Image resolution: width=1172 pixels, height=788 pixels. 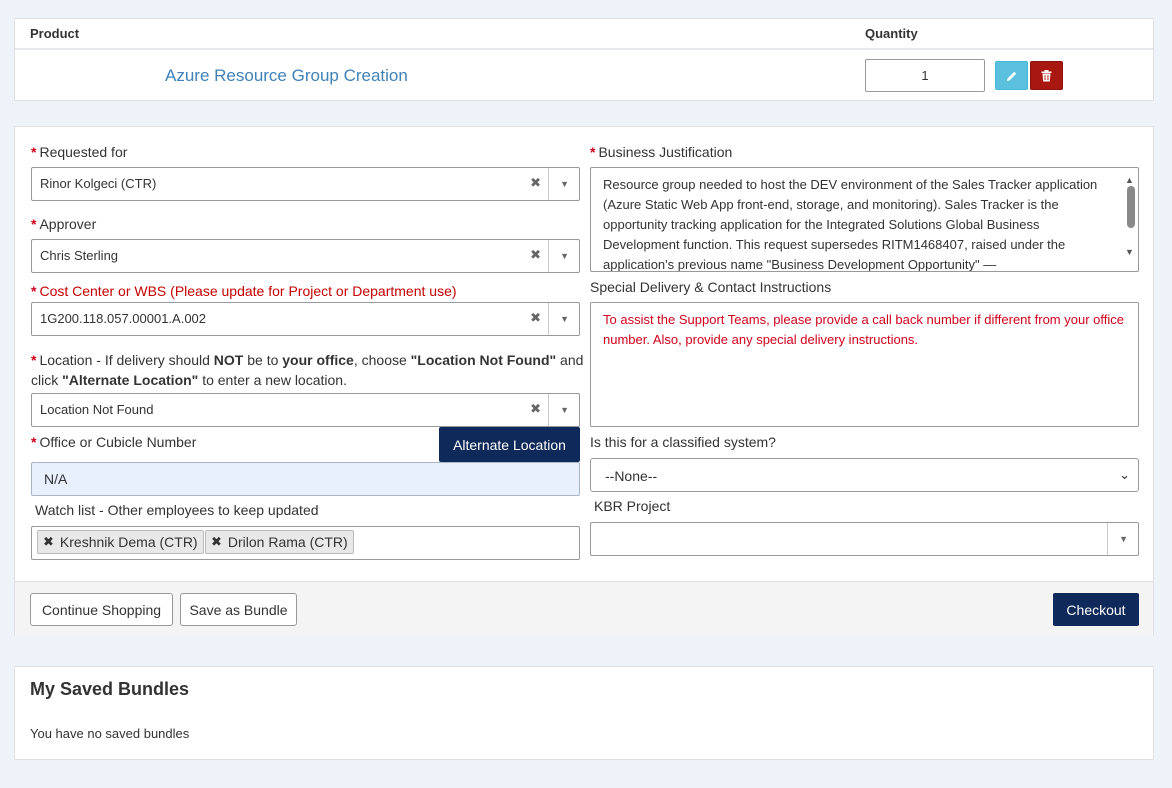 I want to click on location-value: Location Not Found, so click(x=97, y=409).